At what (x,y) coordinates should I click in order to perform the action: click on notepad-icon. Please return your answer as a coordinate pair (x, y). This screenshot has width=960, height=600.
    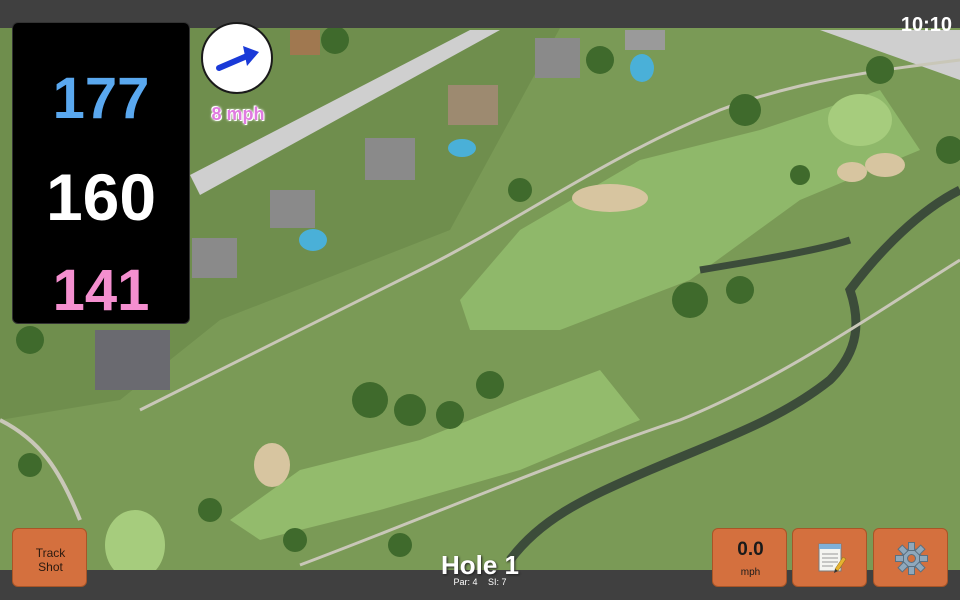
    Looking at the image, I should click on (832, 558).